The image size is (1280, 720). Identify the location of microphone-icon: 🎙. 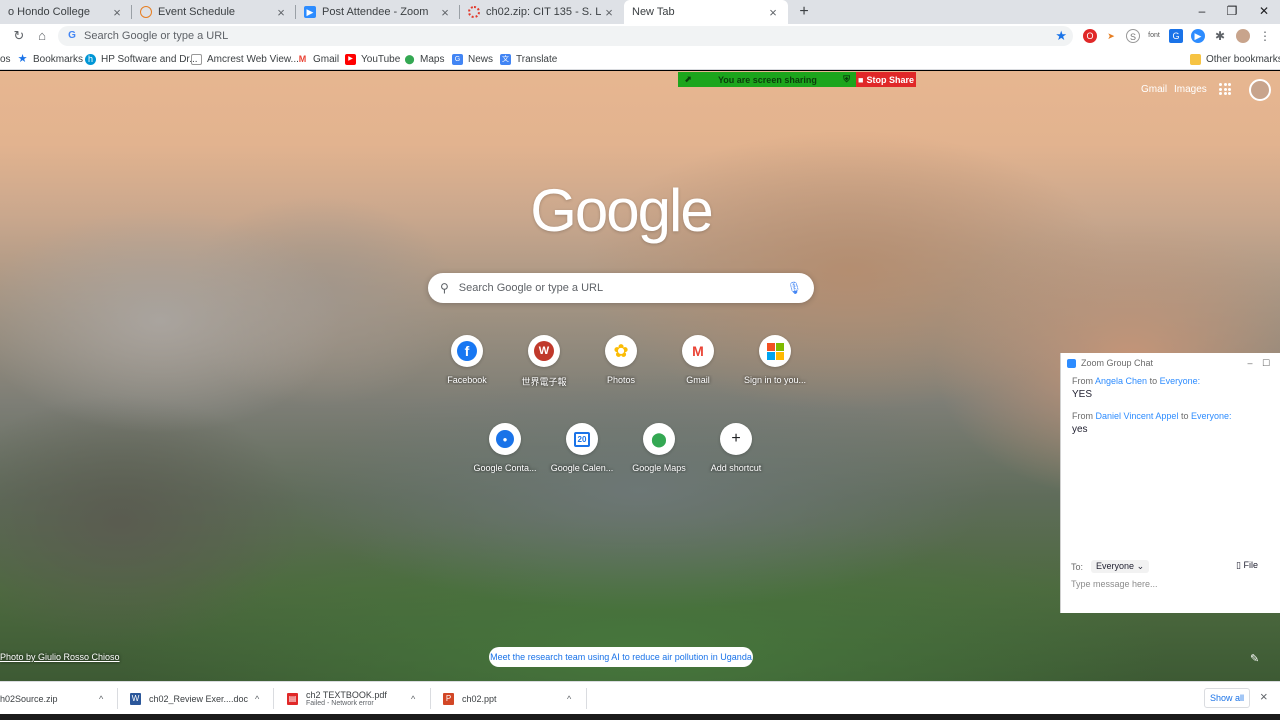
(794, 288).